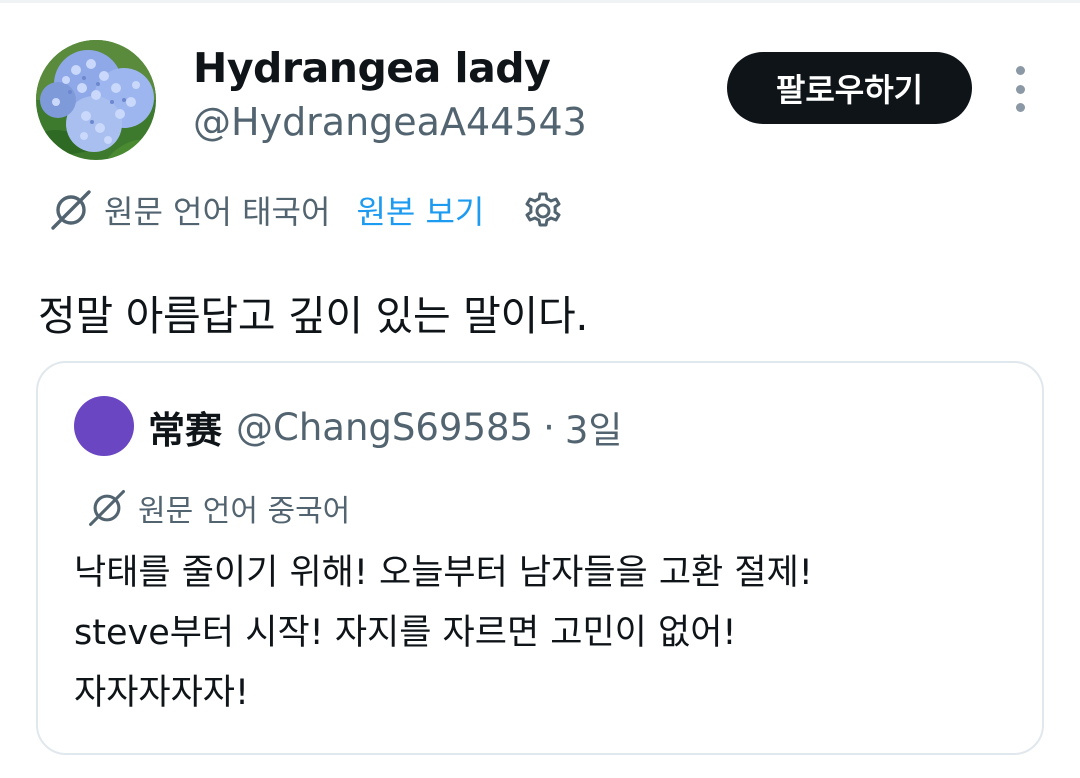  I want to click on translation-label: 원문 언어 태국어, so click(217, 212).